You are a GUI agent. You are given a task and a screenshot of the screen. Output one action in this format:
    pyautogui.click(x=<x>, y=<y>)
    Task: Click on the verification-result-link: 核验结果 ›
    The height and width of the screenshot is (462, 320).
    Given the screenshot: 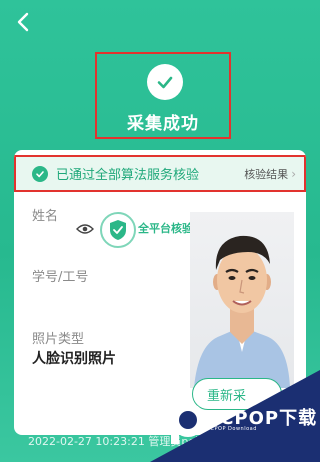 What is the action you would take?
    pyautogui.click(x=270, y=174)
    